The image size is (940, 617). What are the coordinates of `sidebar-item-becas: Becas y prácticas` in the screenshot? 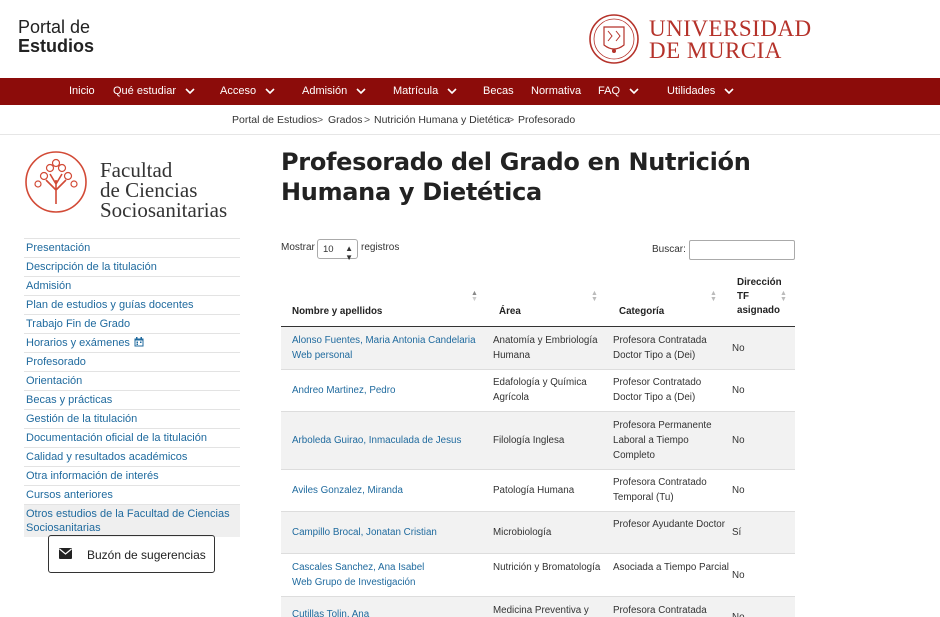 It's located at (132, 399).